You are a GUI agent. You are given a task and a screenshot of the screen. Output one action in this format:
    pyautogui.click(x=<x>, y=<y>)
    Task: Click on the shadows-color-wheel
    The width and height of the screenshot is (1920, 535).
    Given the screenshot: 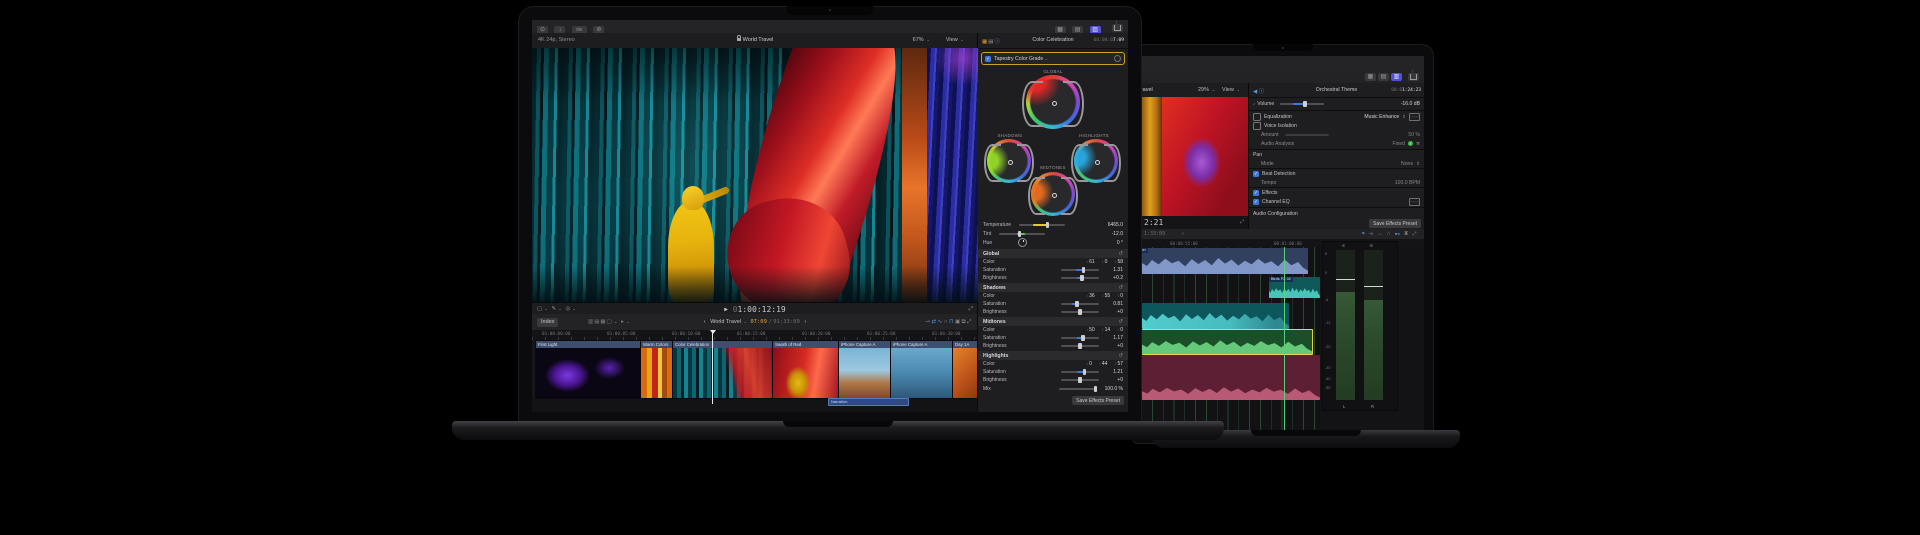 What is the action you would take?
    pyautogui.click(x=1009, y=161)
    